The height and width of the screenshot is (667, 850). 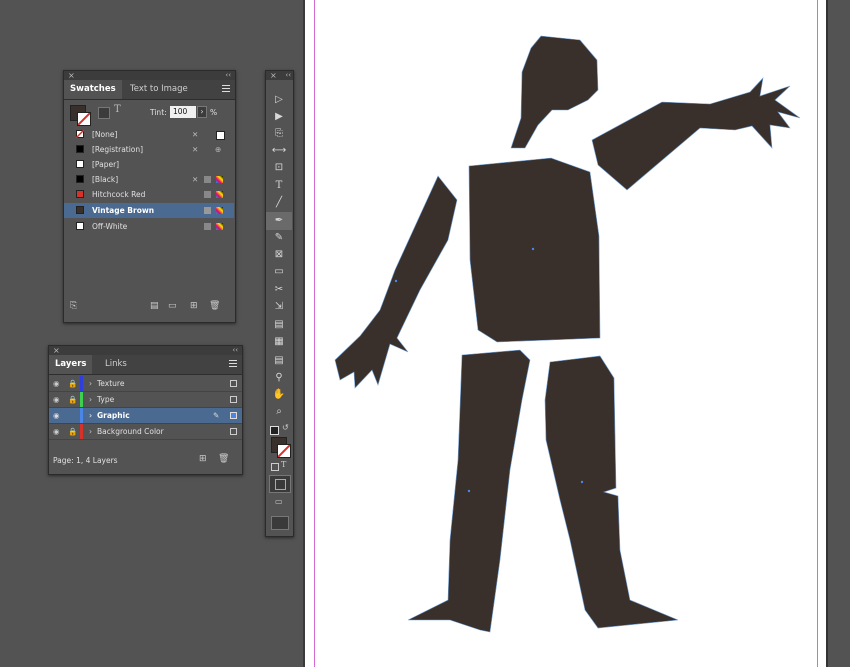 I want to click on layer-name: Graphic, so click(x=113, y=415).